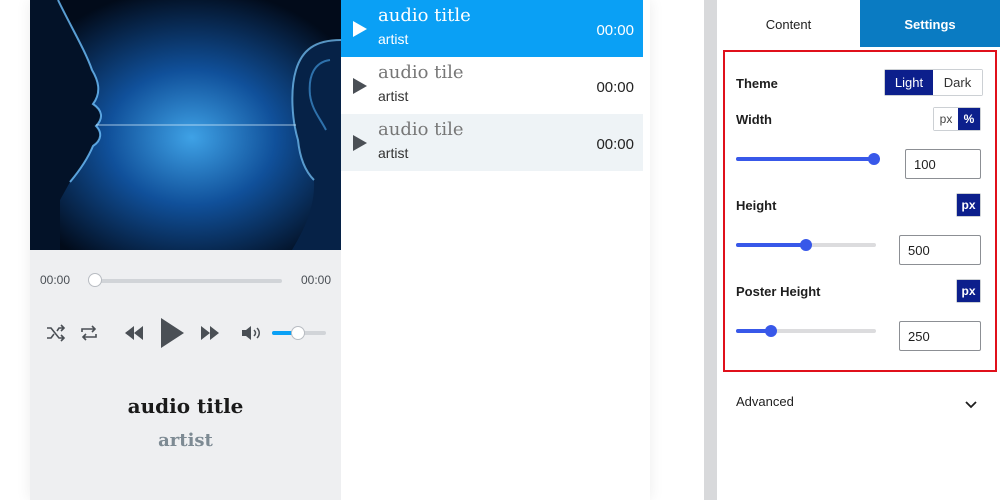  I want to click on poster-height-input, so click(940, 336).